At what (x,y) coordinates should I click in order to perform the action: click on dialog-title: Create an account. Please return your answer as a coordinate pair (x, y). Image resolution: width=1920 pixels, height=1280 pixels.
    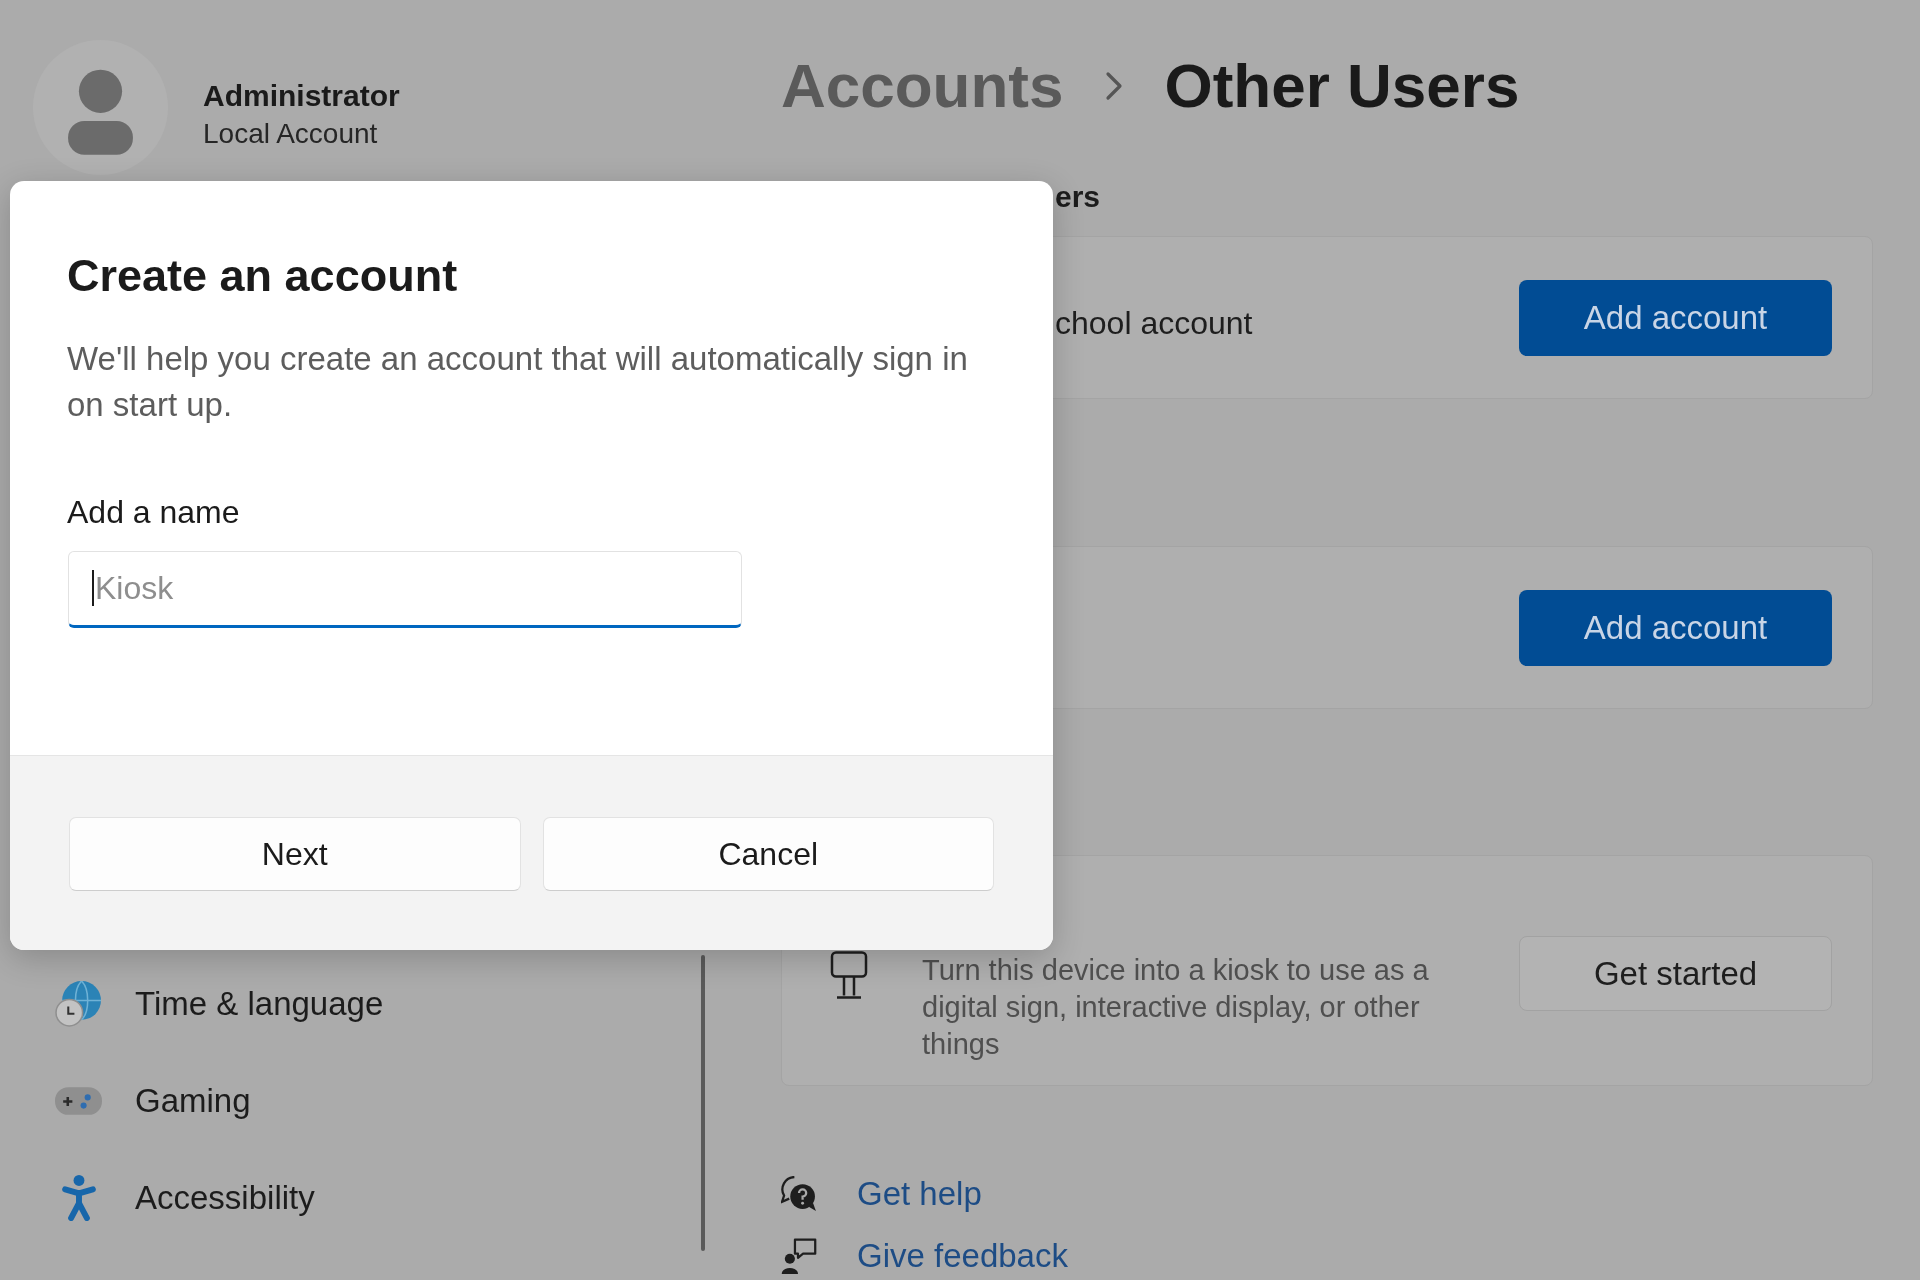
    Looking at the image, I should click on (262, 276).